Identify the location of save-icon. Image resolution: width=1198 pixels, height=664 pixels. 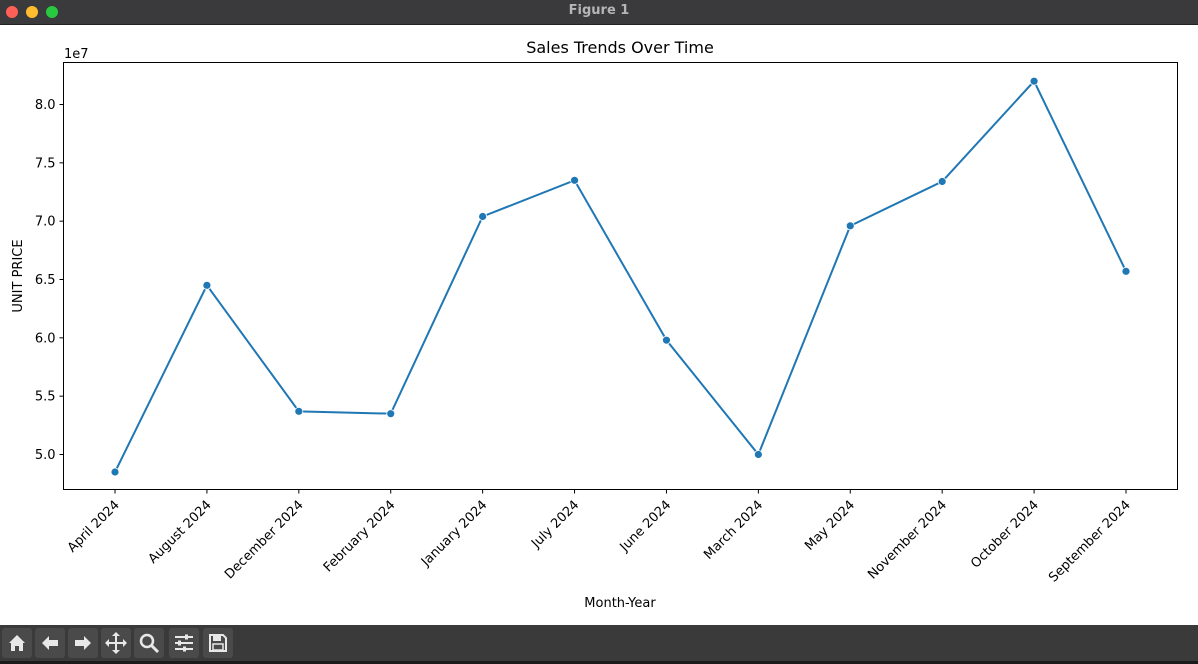
(218, 643).